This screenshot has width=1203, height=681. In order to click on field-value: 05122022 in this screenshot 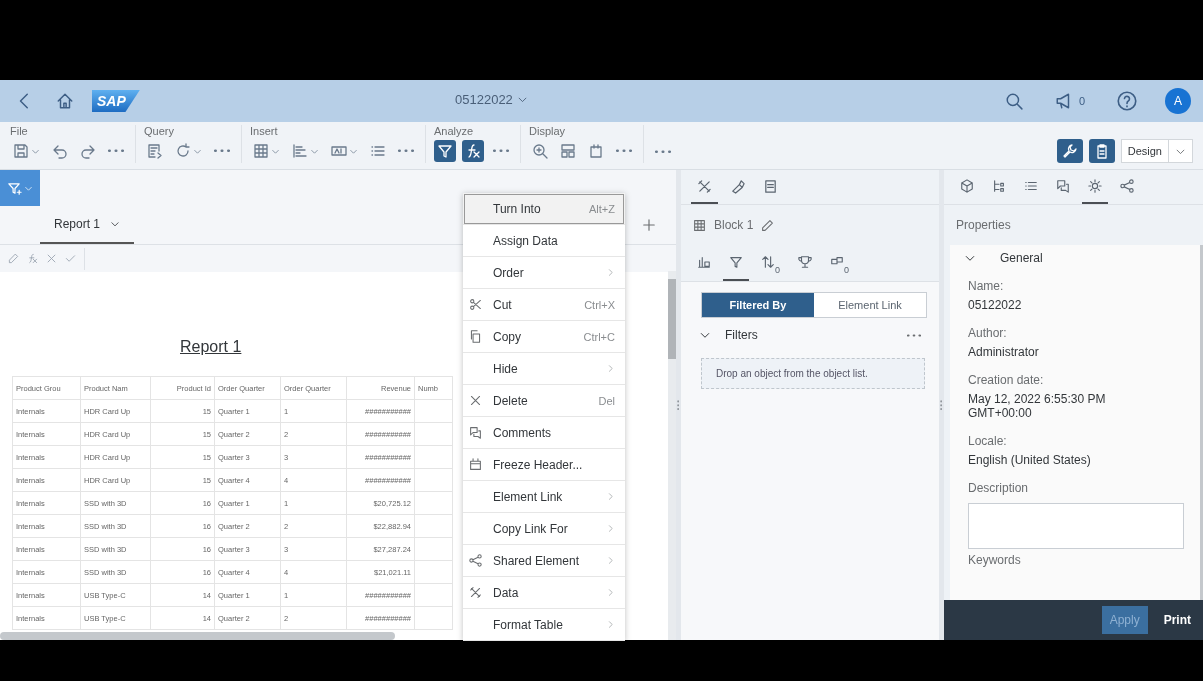, I will do `click(995, 305)`.